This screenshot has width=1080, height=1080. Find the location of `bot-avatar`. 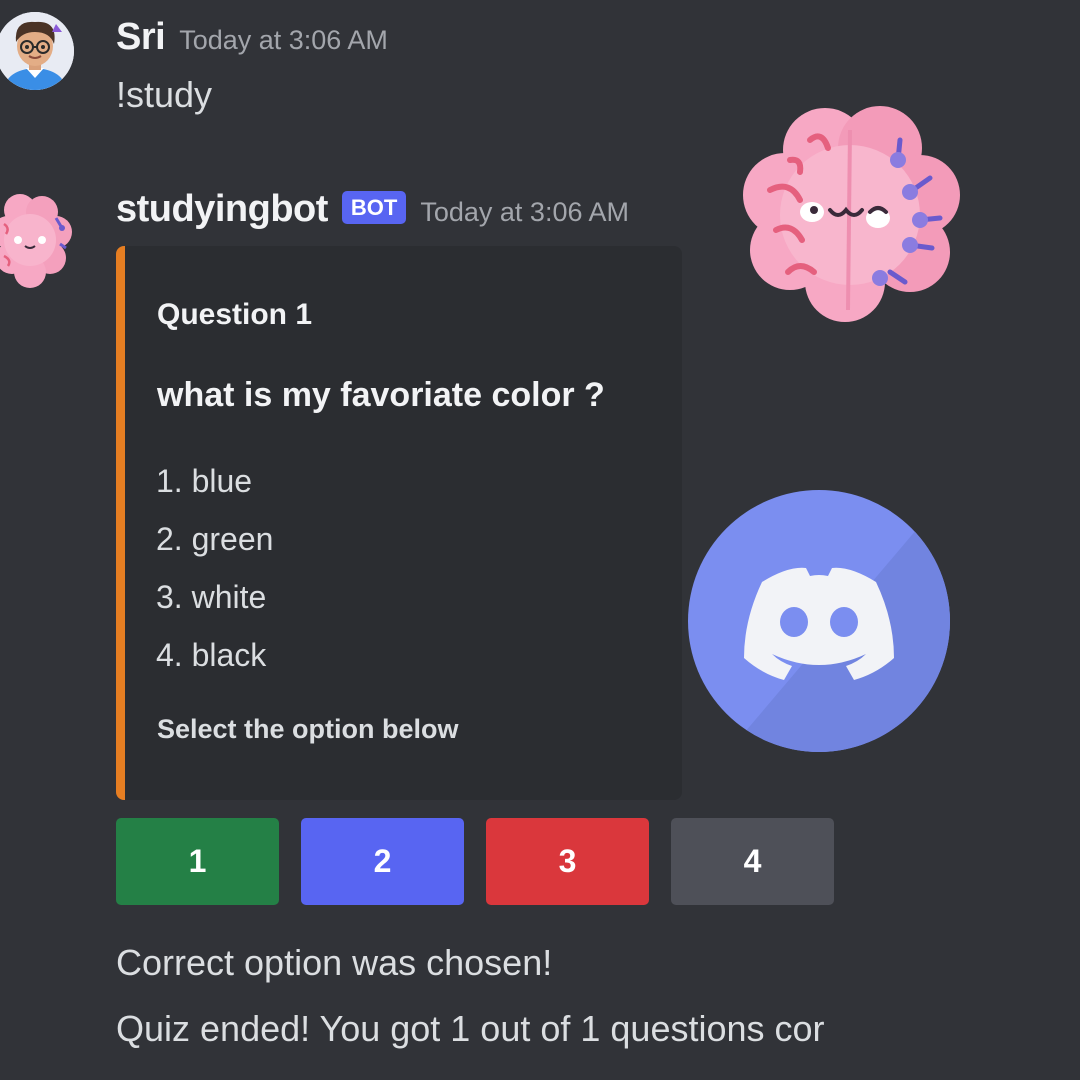

bot-avatar is located at coordinates (38, 241).